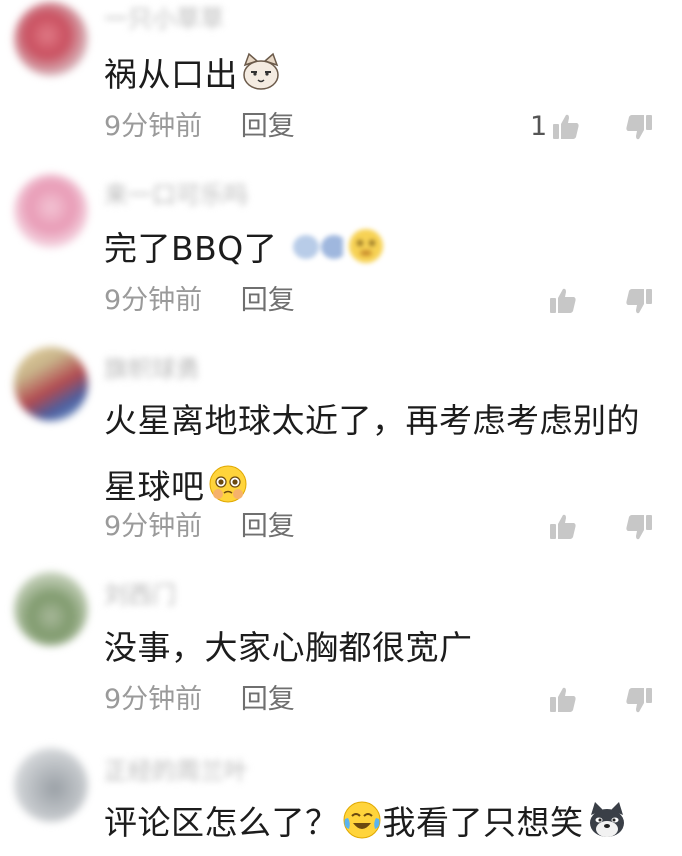 The image size is (682, 856). What do you see at coordinates (164, 19) in the screenshot?
I see `username: 一只小草草` at bounding box center [164, 19].